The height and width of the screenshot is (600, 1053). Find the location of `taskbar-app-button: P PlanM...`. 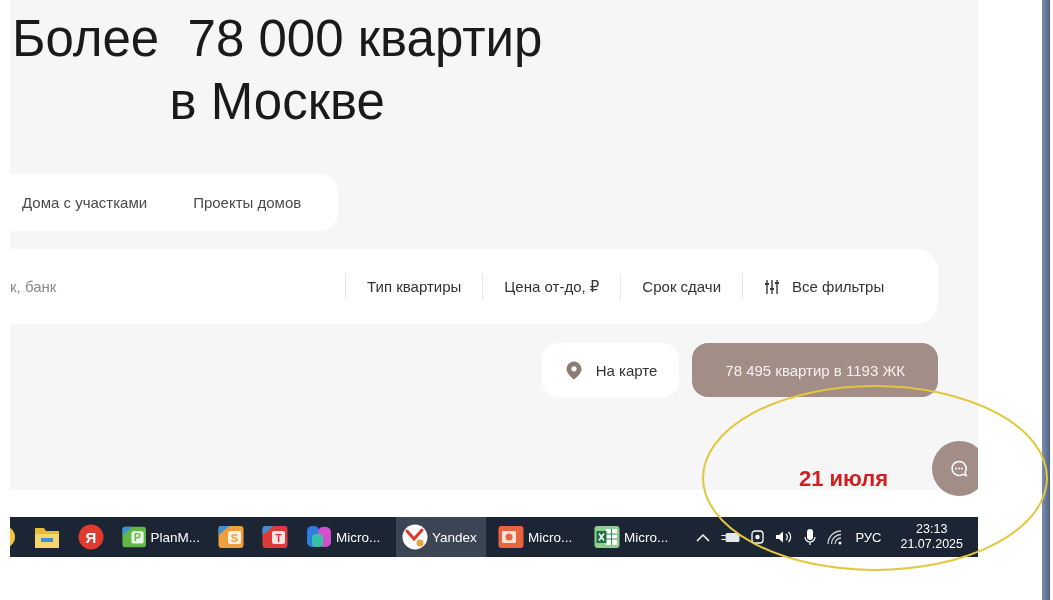

taskbar-app-button: P PlanM... is located at coordinates (161, 537).